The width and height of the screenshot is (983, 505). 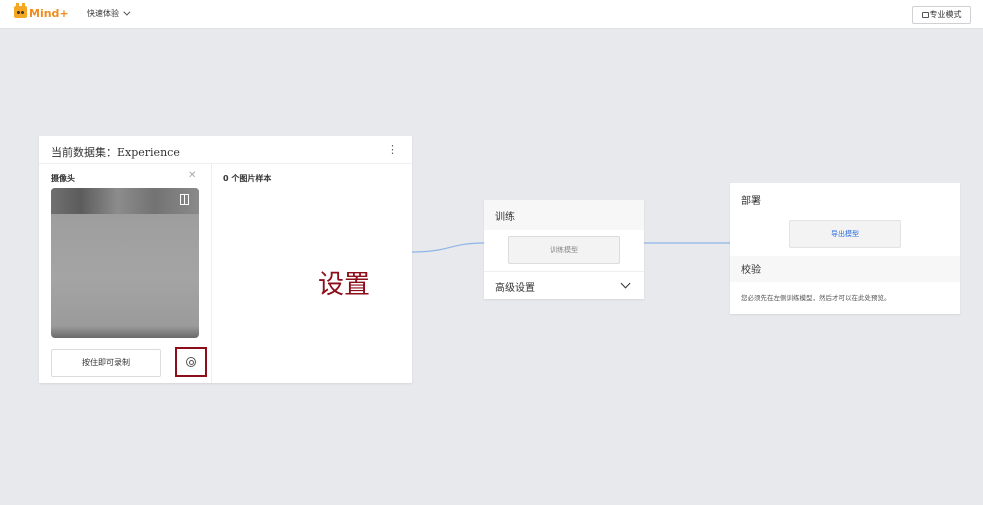 I want to click on validation-note: 您必须先在左侧训练模型，然后才可以在此处预览。, so click(x=816, y=298).